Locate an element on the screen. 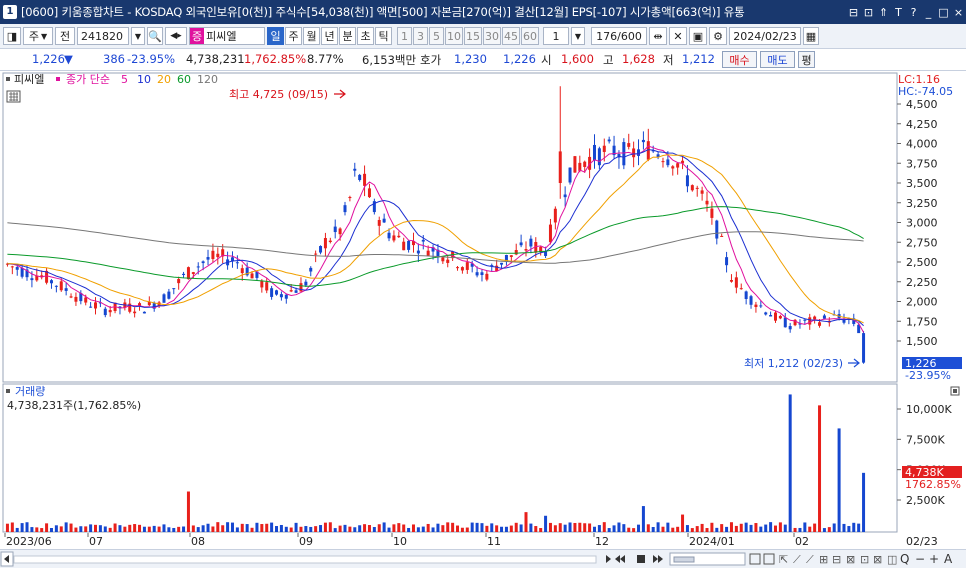 The height and width of the screenshot is (572, 966). minimize-button: _ is located at coordinates (928, 12).